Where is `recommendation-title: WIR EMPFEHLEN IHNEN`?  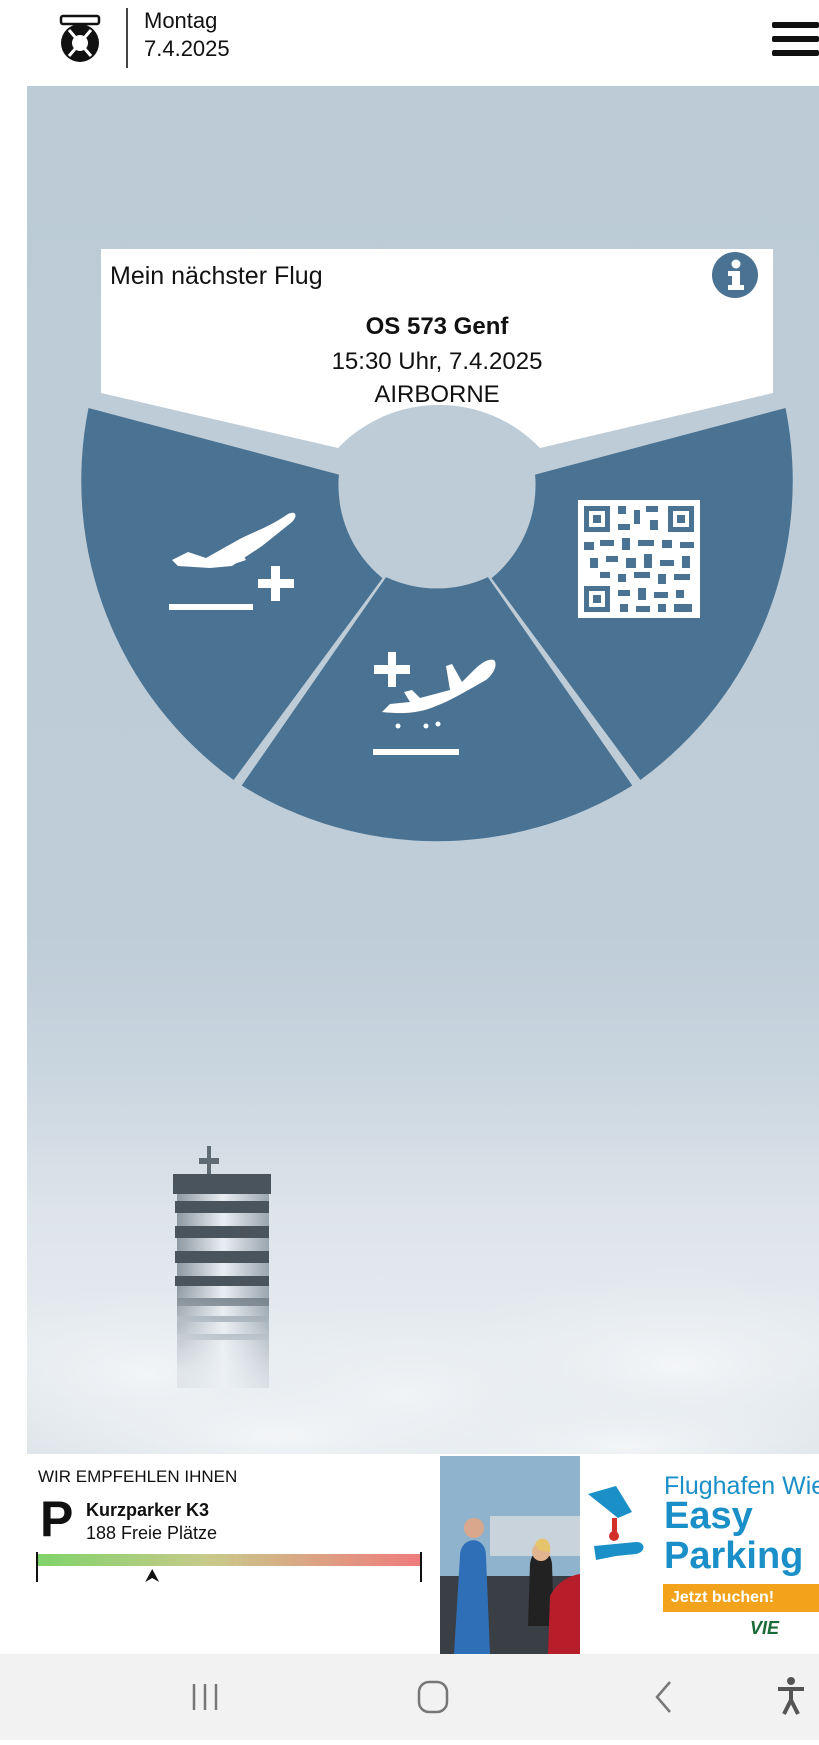
recommendation-title: WIR EMPFEHLEN IHNEN is located at coordinates (138, 1476).